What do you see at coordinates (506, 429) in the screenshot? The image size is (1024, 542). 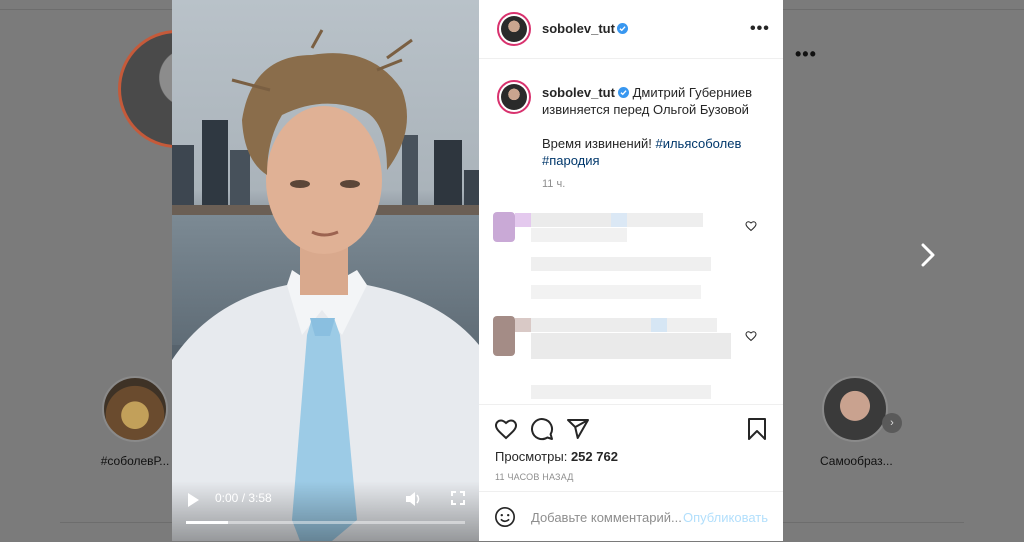 I see `heart-icon` at bounding box center [506, 429].